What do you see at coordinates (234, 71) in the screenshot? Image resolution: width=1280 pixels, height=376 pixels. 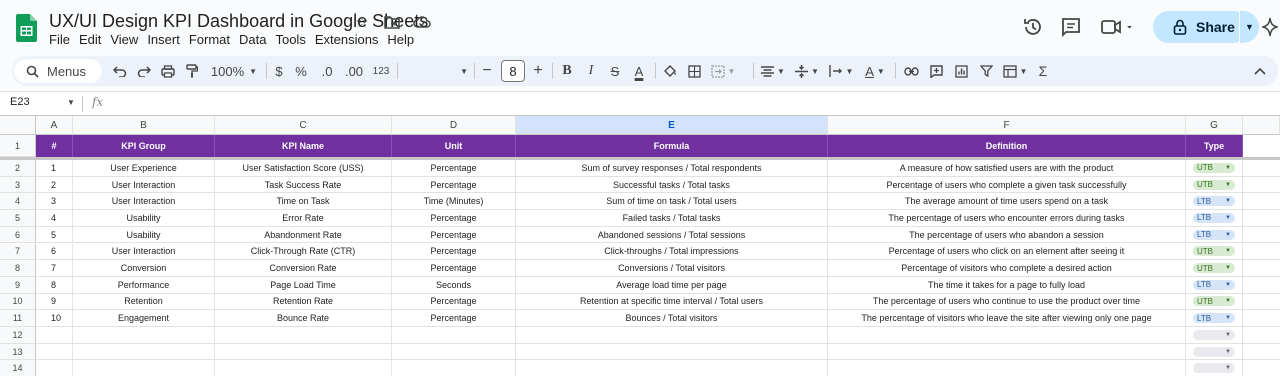 I see `zoom-select: 100% ▼` at bounding box center [234, 71].